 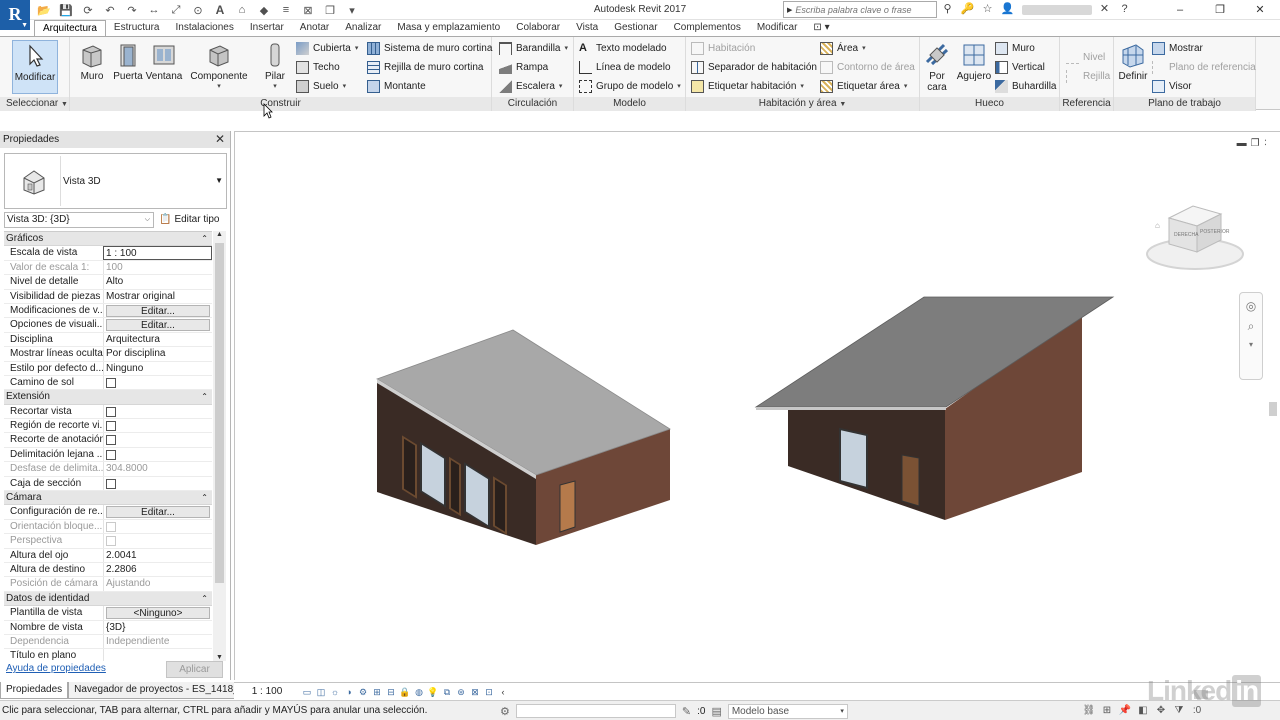 What do you see at coordinates (1204, 67) in the screenshot?
I see `plano-referencia-button: Plano de referencia` at bounding box center [1204, 67].